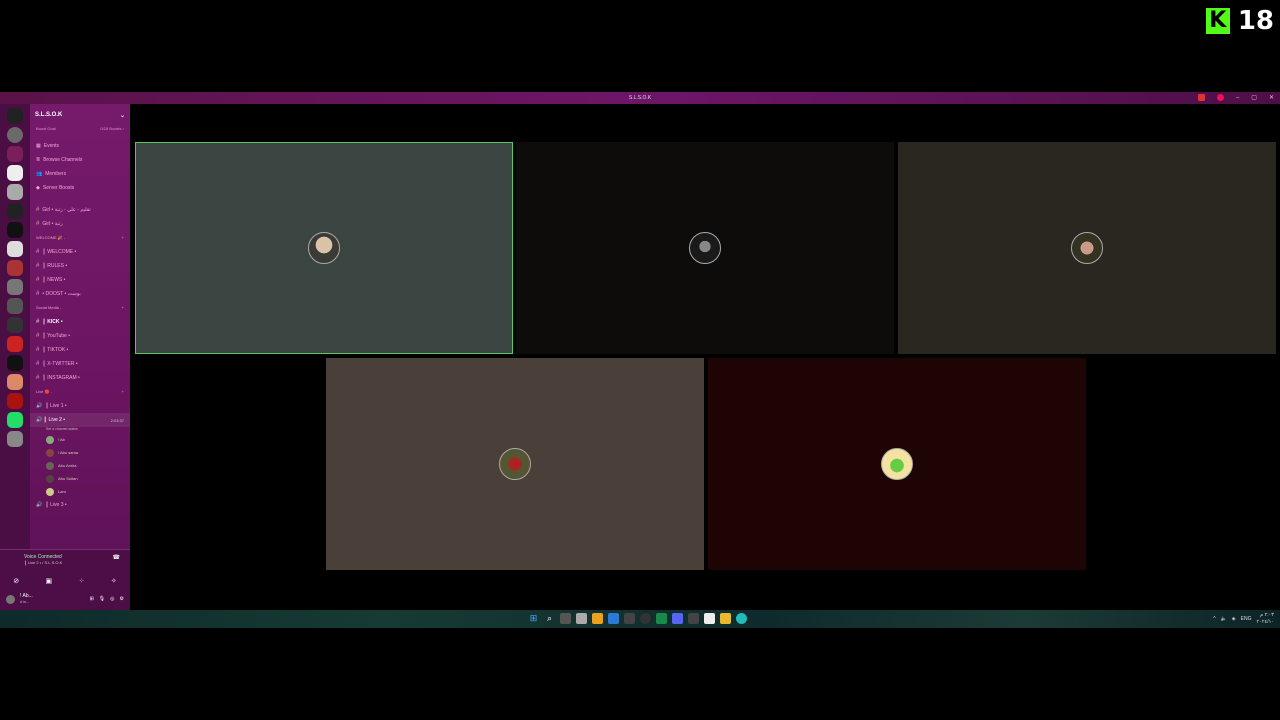  What do you see at coordinates (50, 452) in the screenshot?
I see `avatar` at bounding box center [50, 452].